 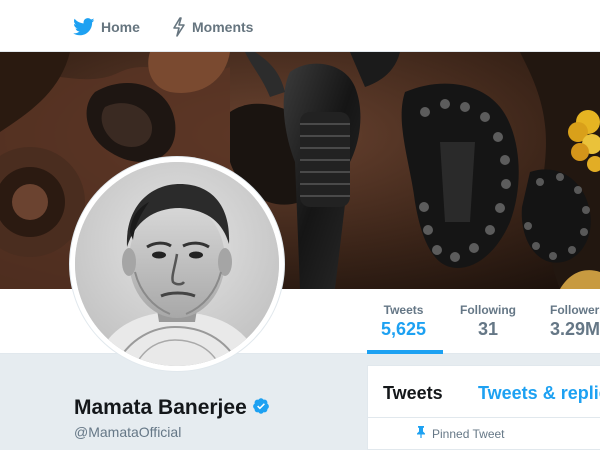 What do you see at coordinates (300, 26) in the screenshot?
I see `top-navigation-bar: Home Moments` at bounding box center [300, 26].